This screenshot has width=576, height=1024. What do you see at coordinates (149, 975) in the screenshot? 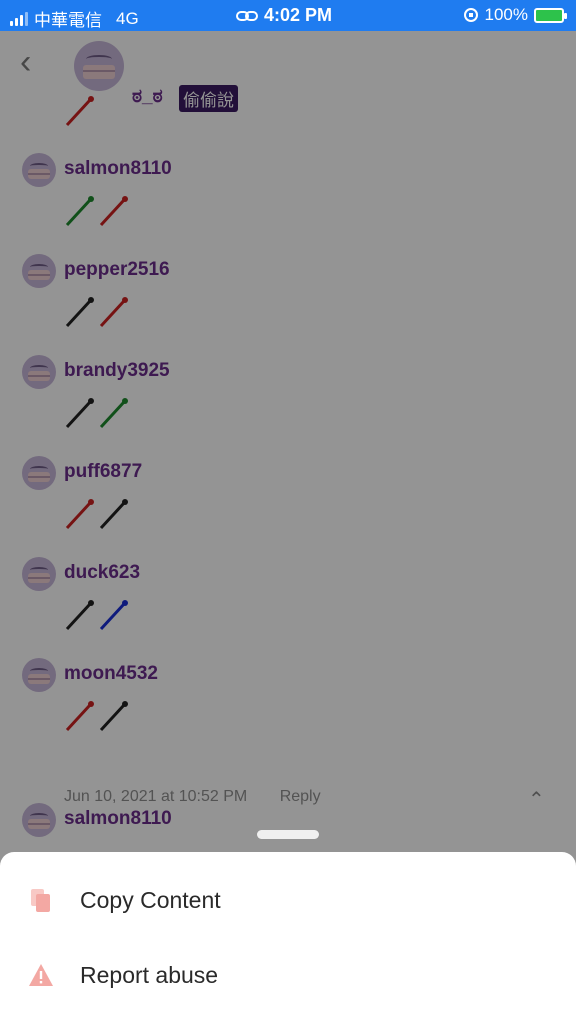
I see `report-abuse-label: Report abuse` at bounding box center [149, 975].